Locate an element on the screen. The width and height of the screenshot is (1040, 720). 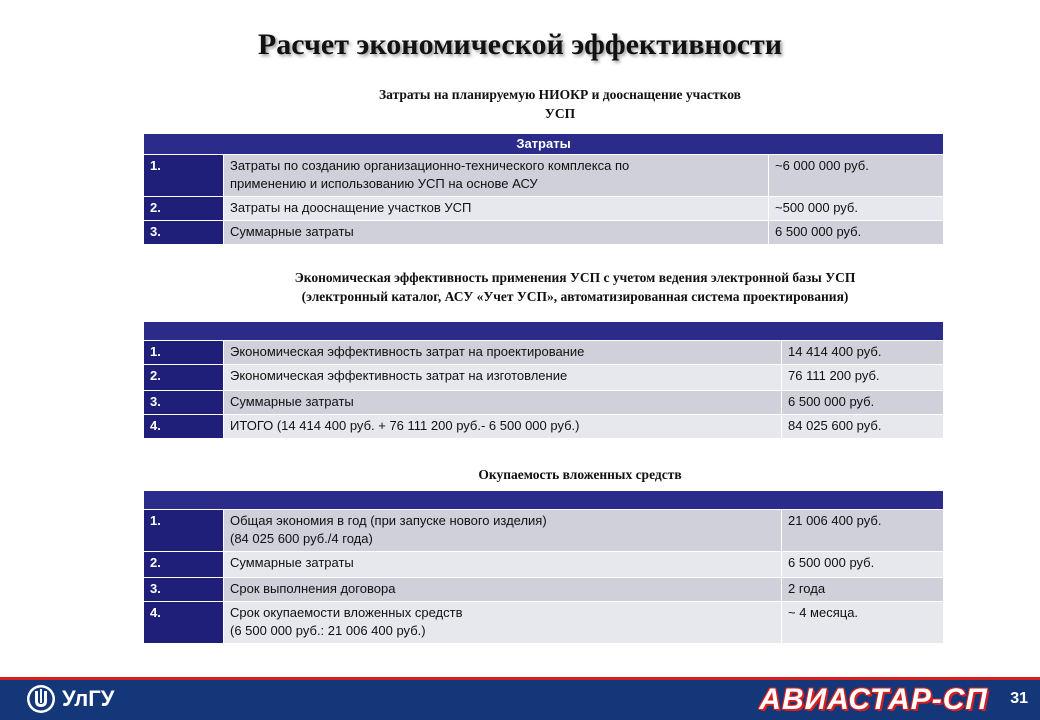
page-number: 31 is located at coordinates (1019, 698).